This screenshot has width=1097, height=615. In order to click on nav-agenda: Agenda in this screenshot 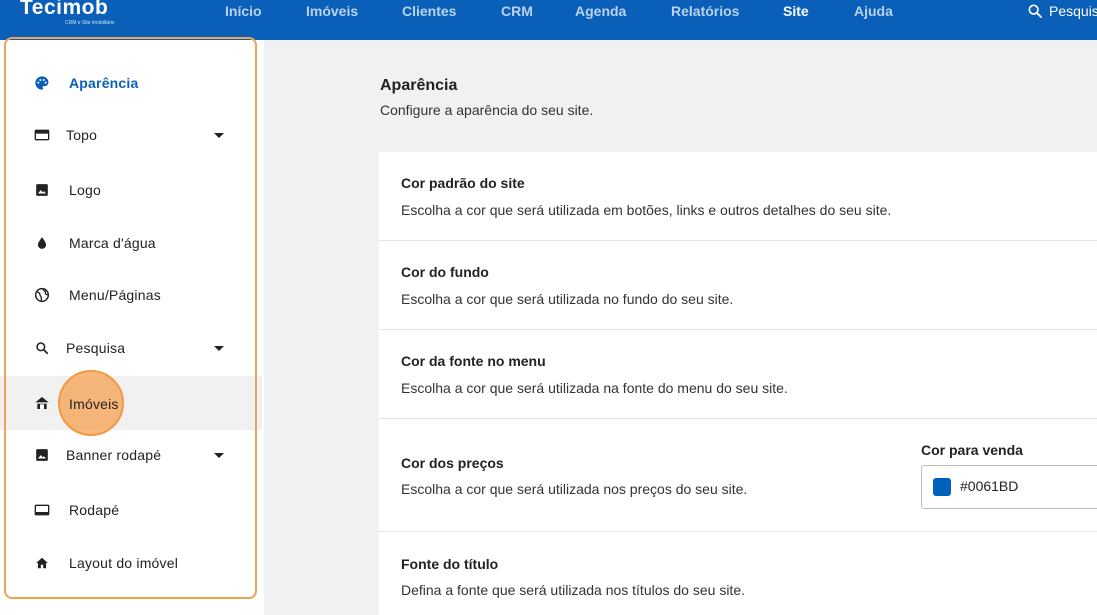, I will do `click(600, 11)`.